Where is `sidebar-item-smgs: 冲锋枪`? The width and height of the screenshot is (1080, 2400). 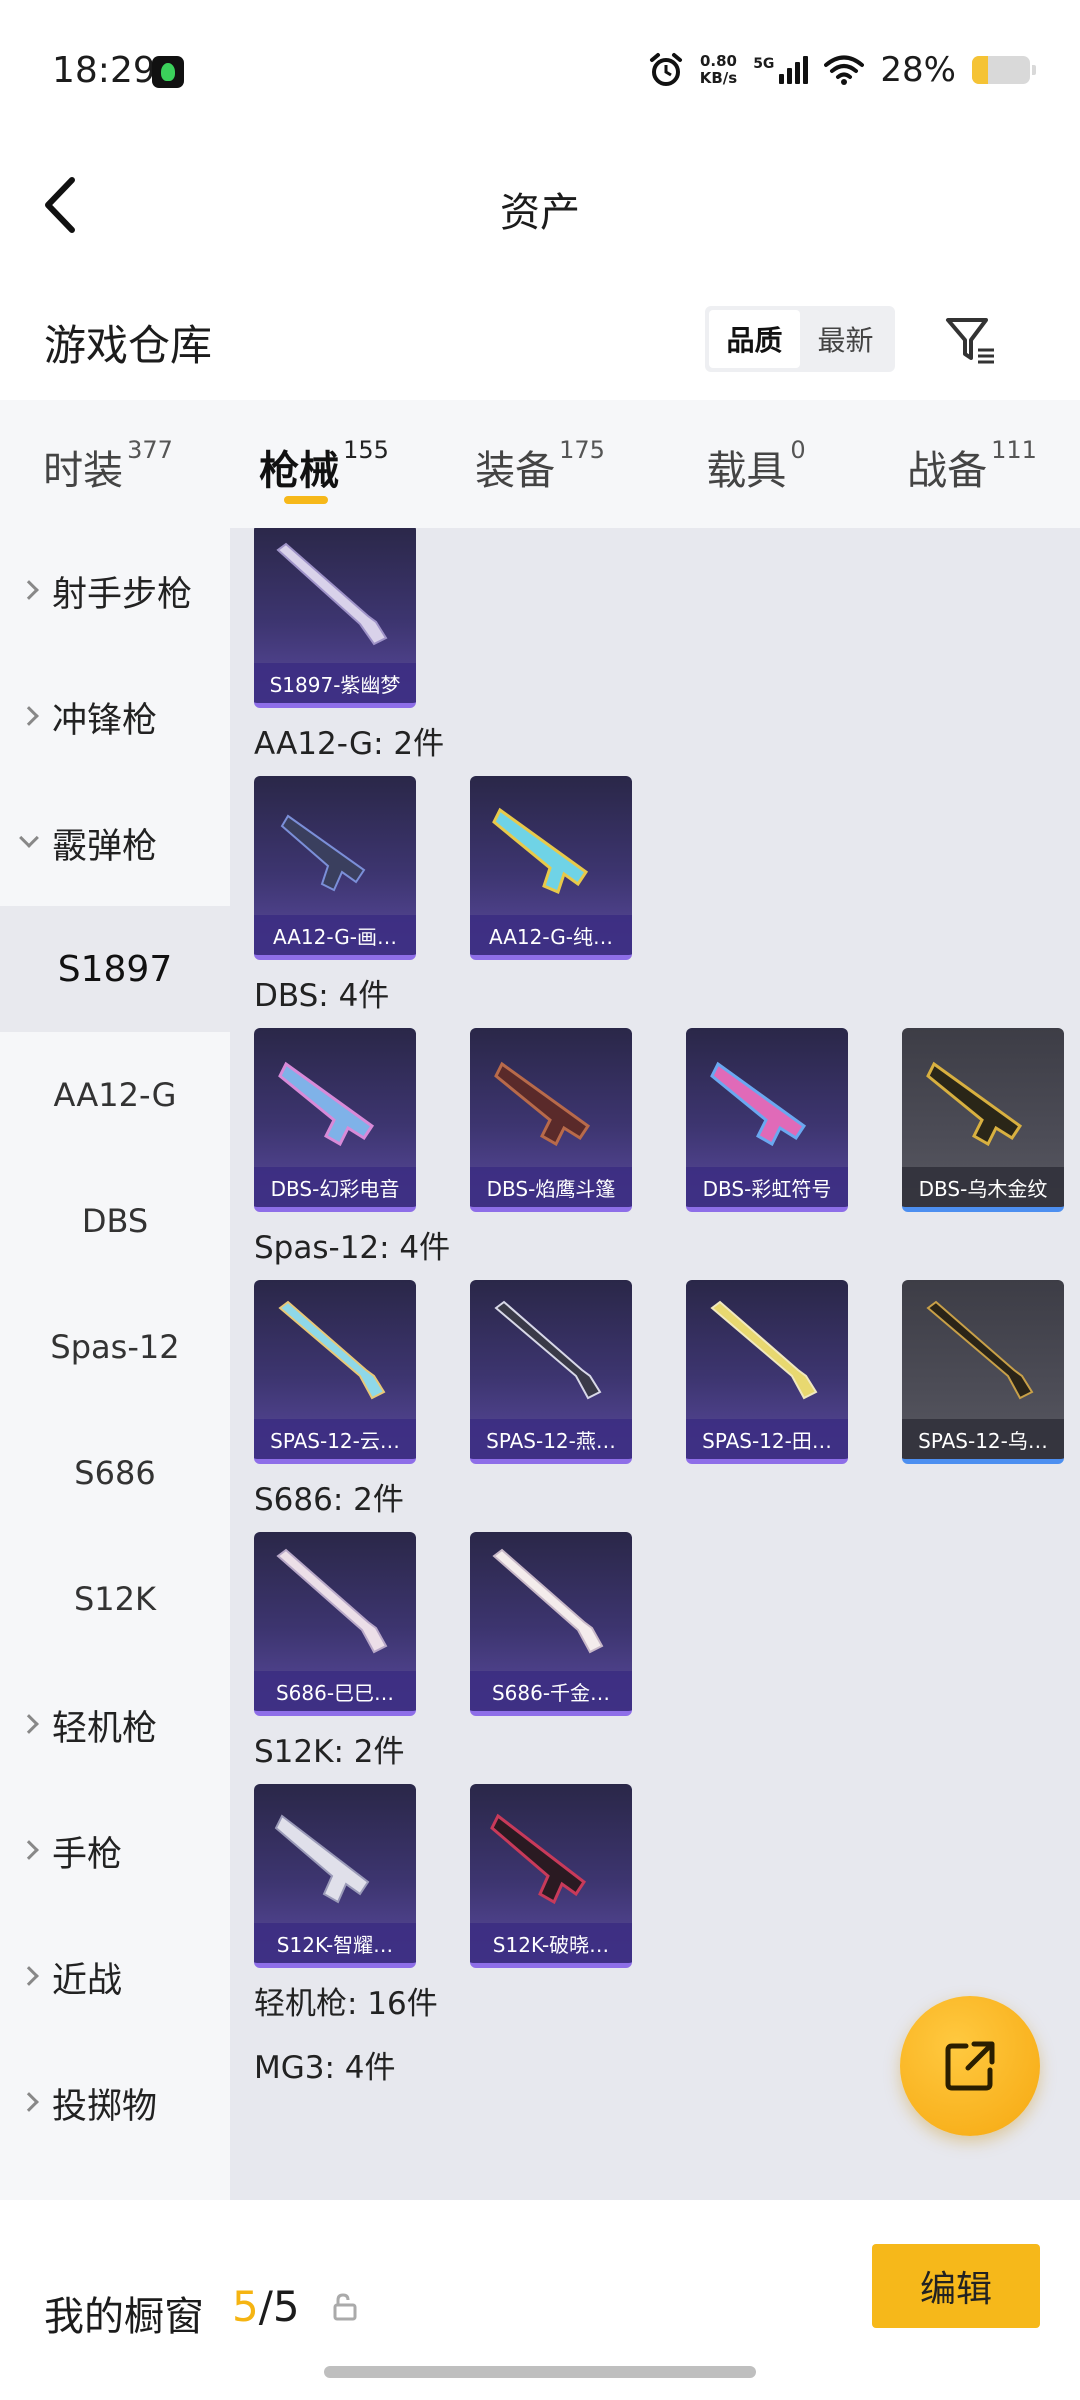 sidebar-item-smgs: 冲锋枪 is located at coordinates (115, 717).